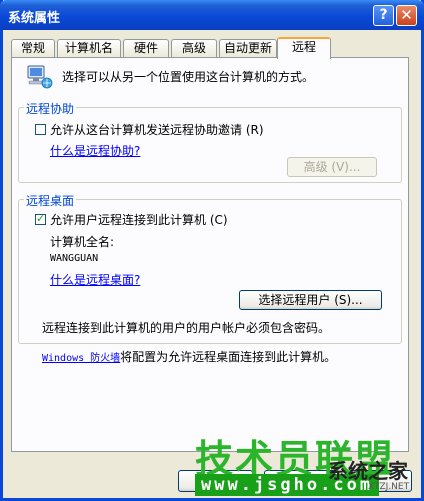 The width and height of the screenshot is (424, 501). I want to click on watermark-site-name: 系统之家, so click(368, 471).